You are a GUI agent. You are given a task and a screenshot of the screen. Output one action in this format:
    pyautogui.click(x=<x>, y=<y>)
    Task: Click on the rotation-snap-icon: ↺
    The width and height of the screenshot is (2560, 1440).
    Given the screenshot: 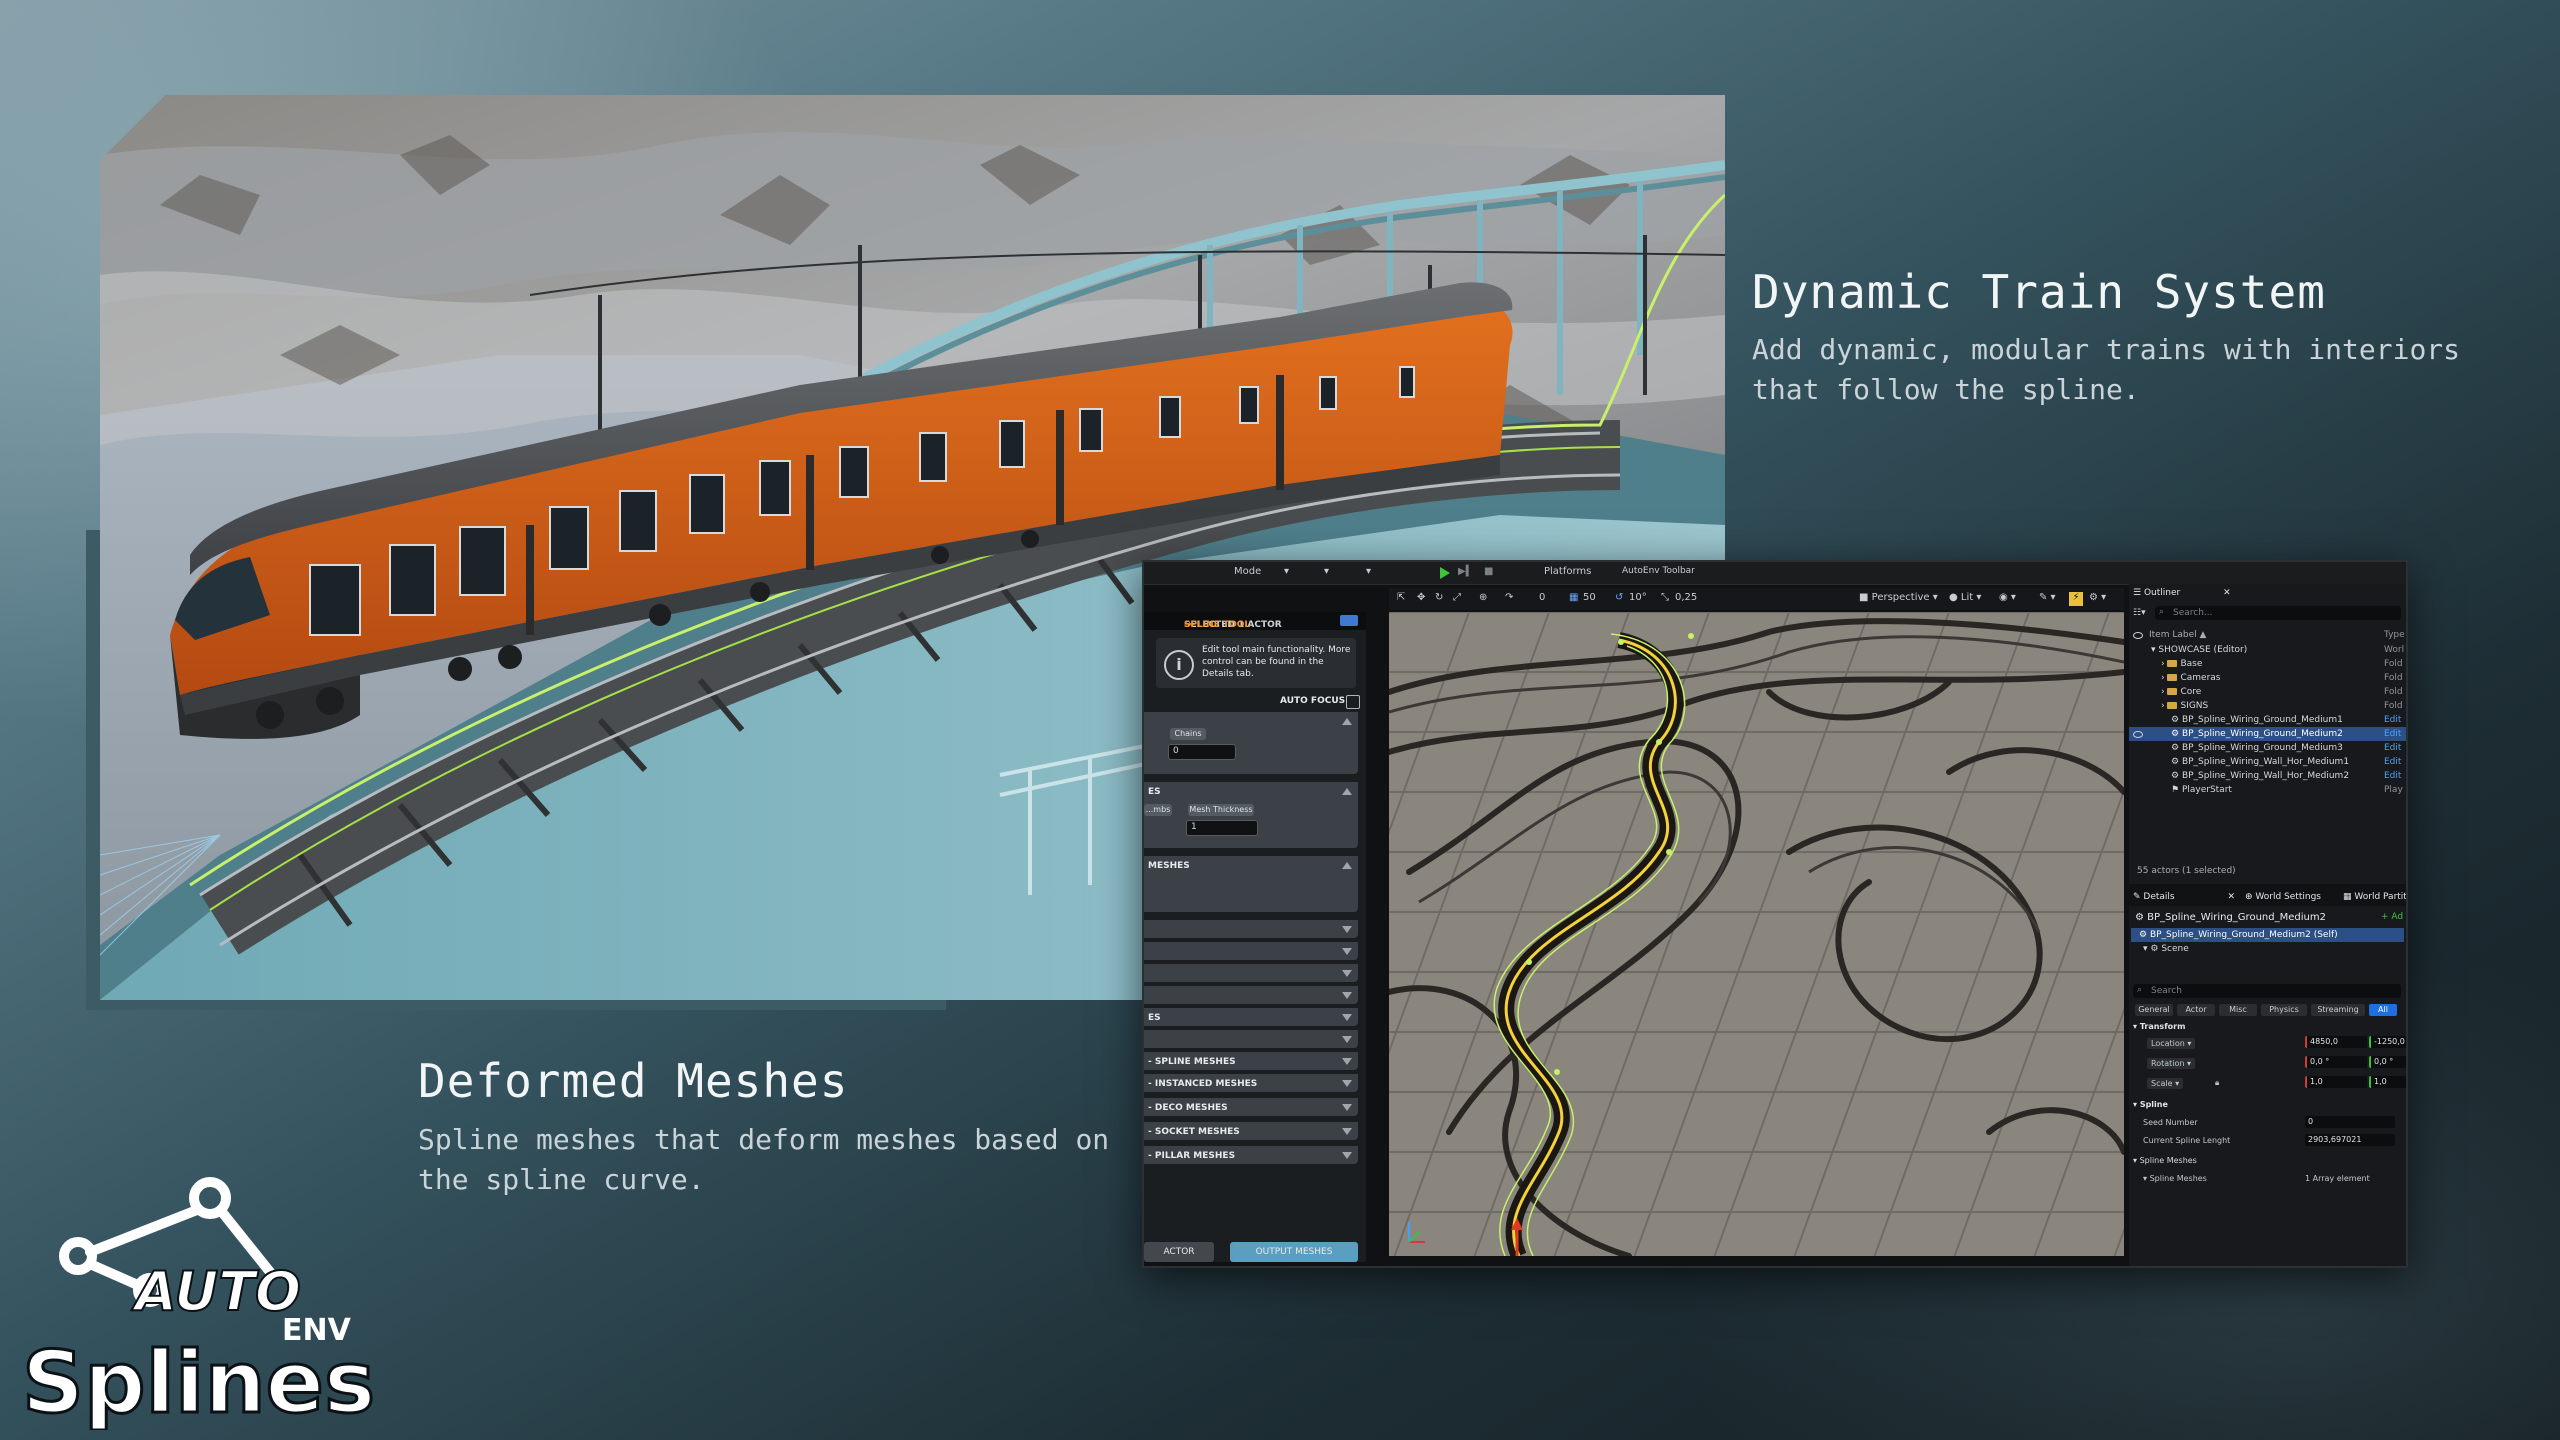 What is the action you would take?
    pyautogui.click(x=1619, y=599)
    